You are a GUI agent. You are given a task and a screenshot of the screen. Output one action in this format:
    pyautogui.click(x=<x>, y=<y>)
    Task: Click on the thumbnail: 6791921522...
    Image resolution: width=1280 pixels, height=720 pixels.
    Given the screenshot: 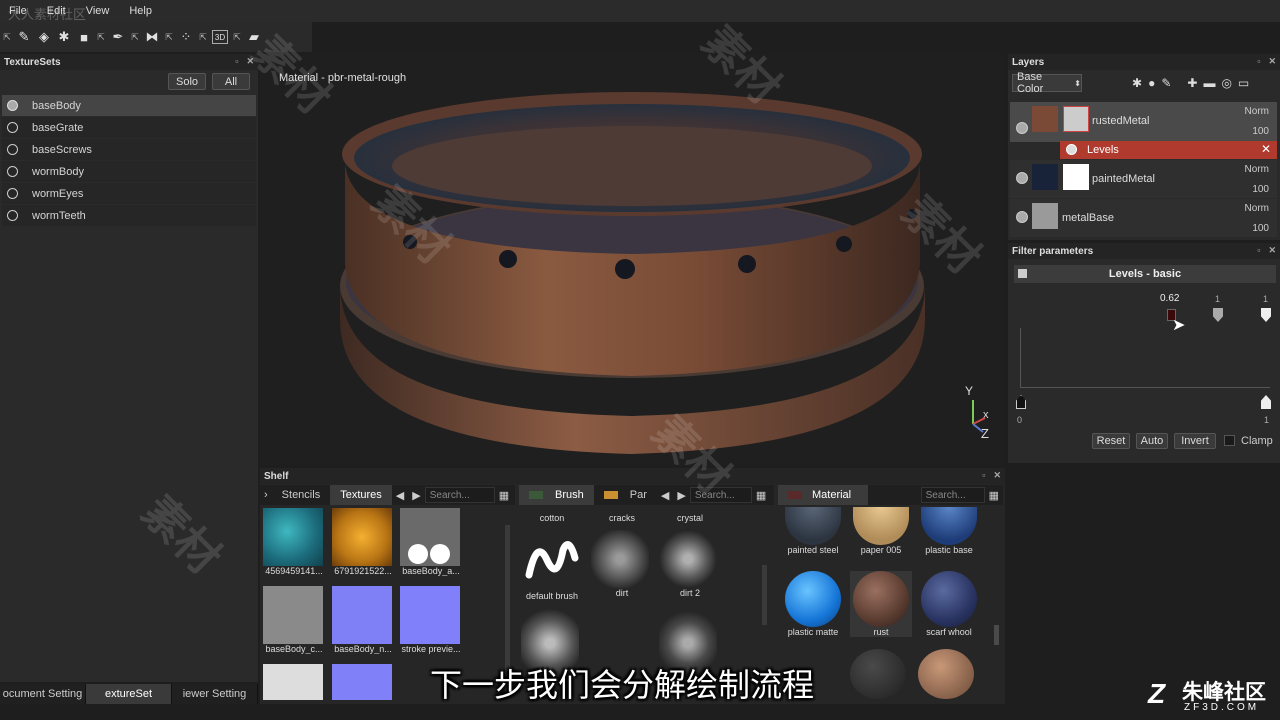 What is the action you would take?
    pyautogui.click(x=363, y=542)
    